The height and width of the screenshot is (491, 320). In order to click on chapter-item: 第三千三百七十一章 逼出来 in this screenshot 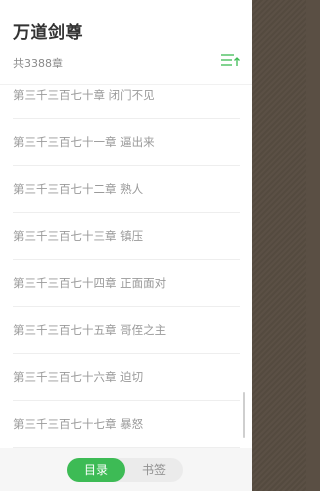, I will do `click(126, 142)`.